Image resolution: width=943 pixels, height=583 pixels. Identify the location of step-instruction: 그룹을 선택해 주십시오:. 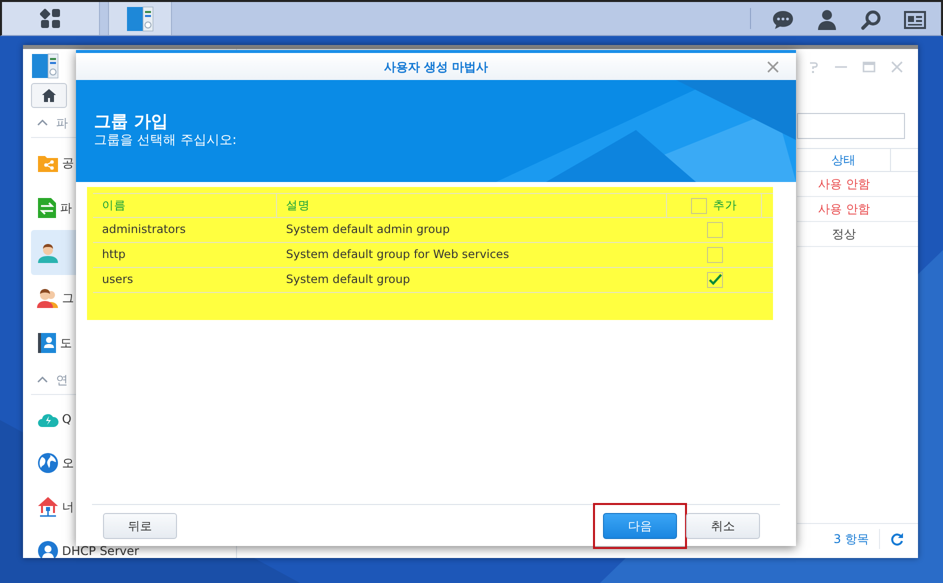
(166, 141).